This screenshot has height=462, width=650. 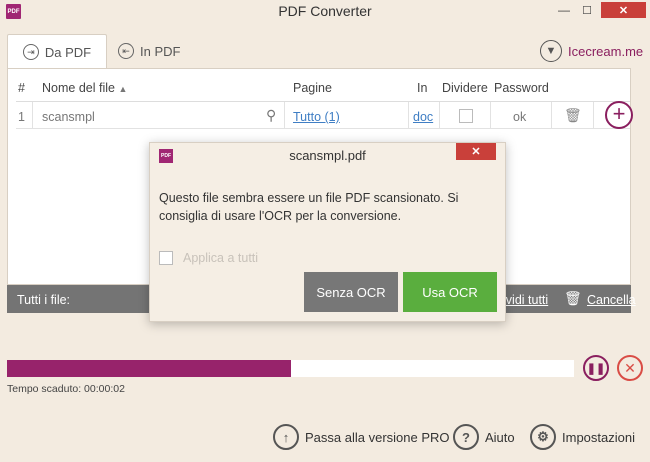 I want to click on add-file-button: +, so click(x=619, y=115).